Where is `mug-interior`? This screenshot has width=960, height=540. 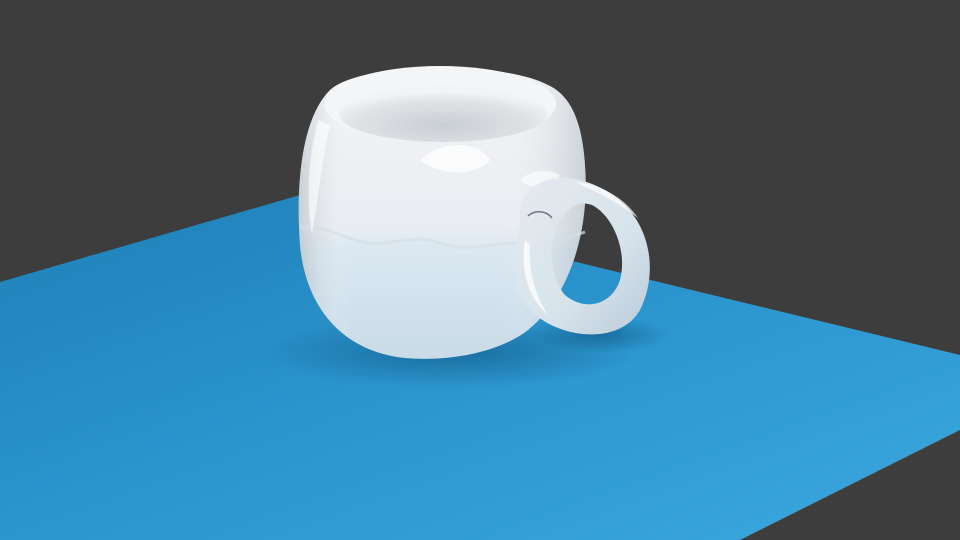
mug-interior is located at coordinates (443, 114).